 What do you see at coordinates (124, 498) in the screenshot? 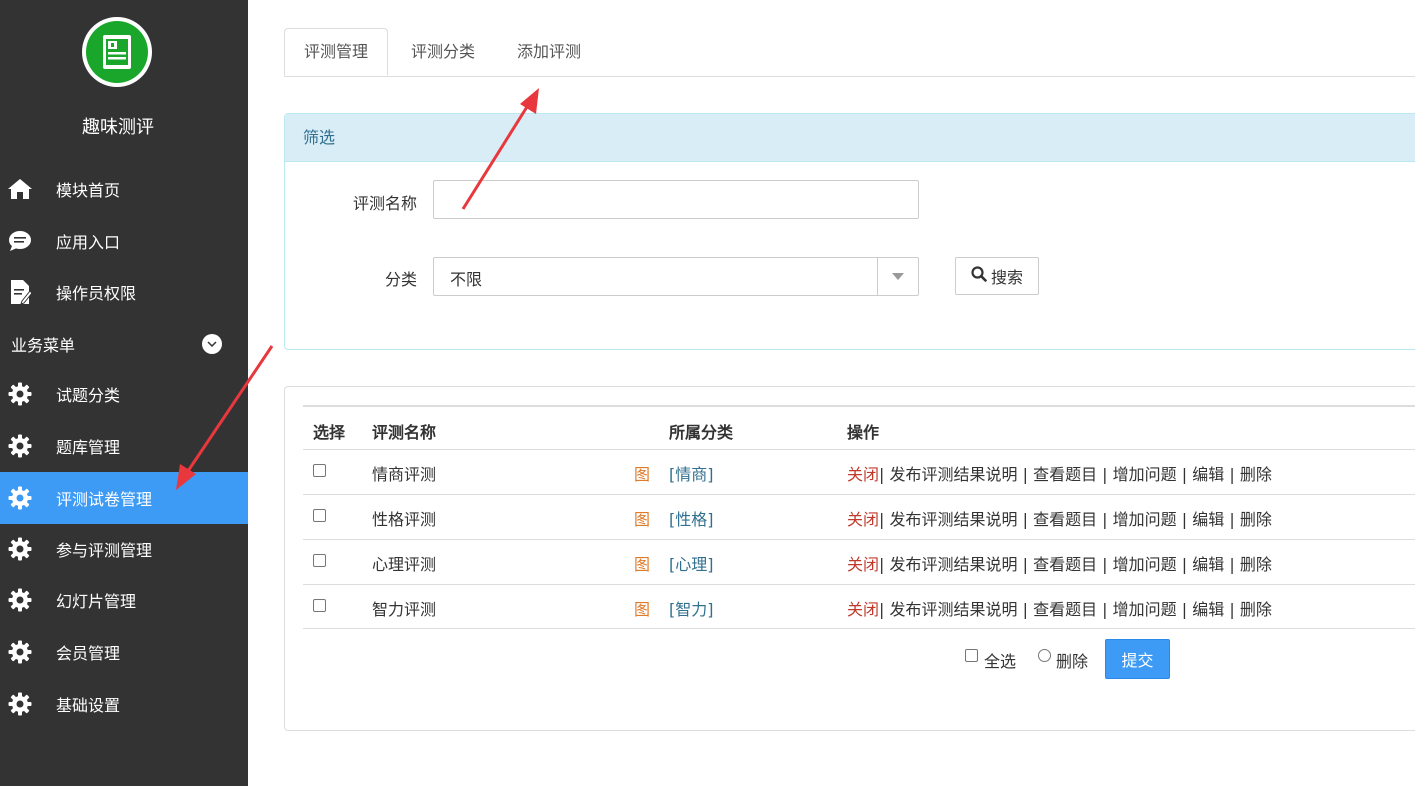
I see `sidebar-item-test-paper-management: 评测试卷管理` at bounding box center [124, 498].